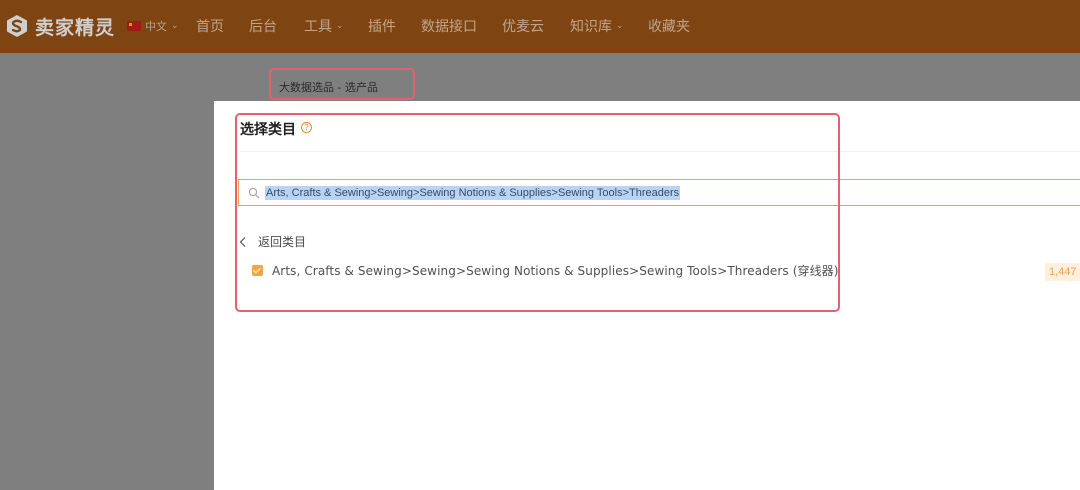 This screenshot has height=490, width=1080. What do you see at coordinates (17, 26) in the screenshot?
I see `logo-icon` at bounding box center [17, 26].